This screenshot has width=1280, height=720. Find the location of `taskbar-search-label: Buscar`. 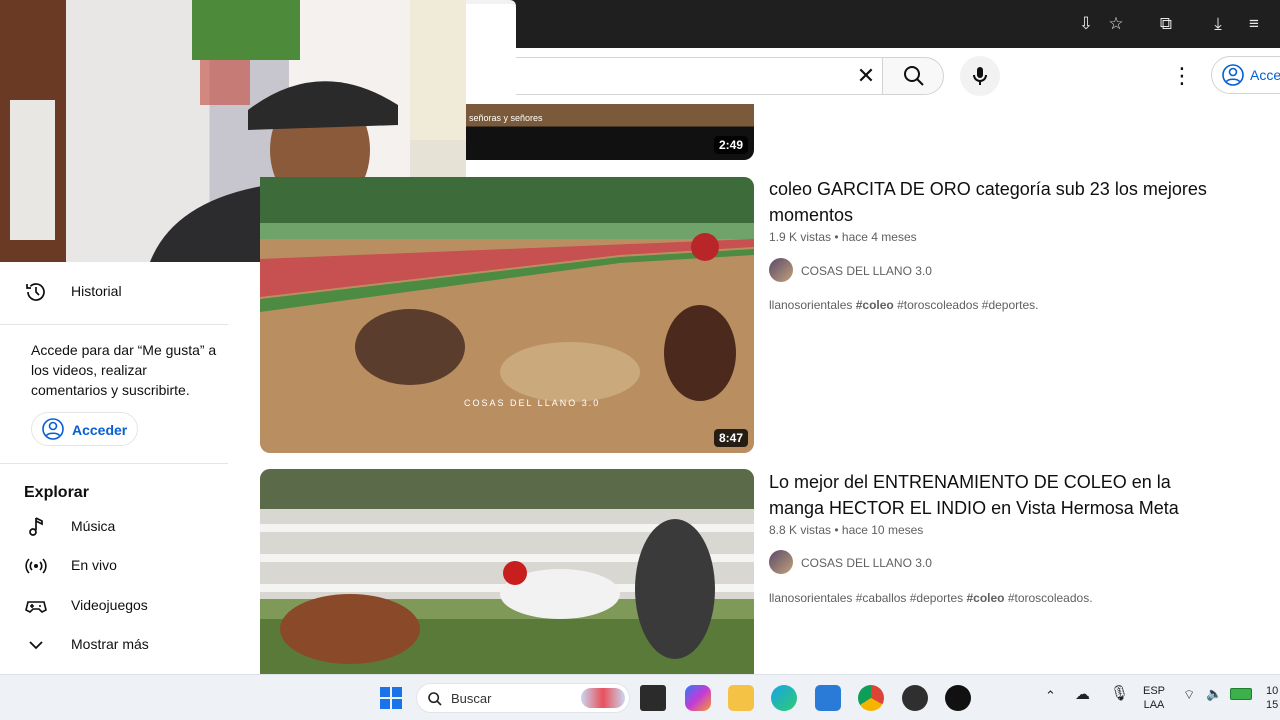

taskbar-search-label: Buscar is located at coordinates (471, 698).